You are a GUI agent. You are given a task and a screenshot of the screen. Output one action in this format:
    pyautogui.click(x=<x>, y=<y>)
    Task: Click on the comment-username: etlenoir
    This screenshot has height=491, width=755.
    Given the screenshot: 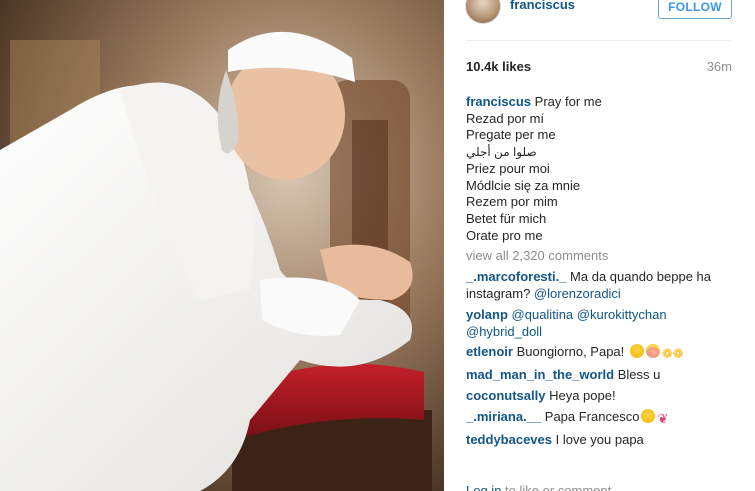 What is the action you would take?
    pyautogui.click(x=489, y=351)
    